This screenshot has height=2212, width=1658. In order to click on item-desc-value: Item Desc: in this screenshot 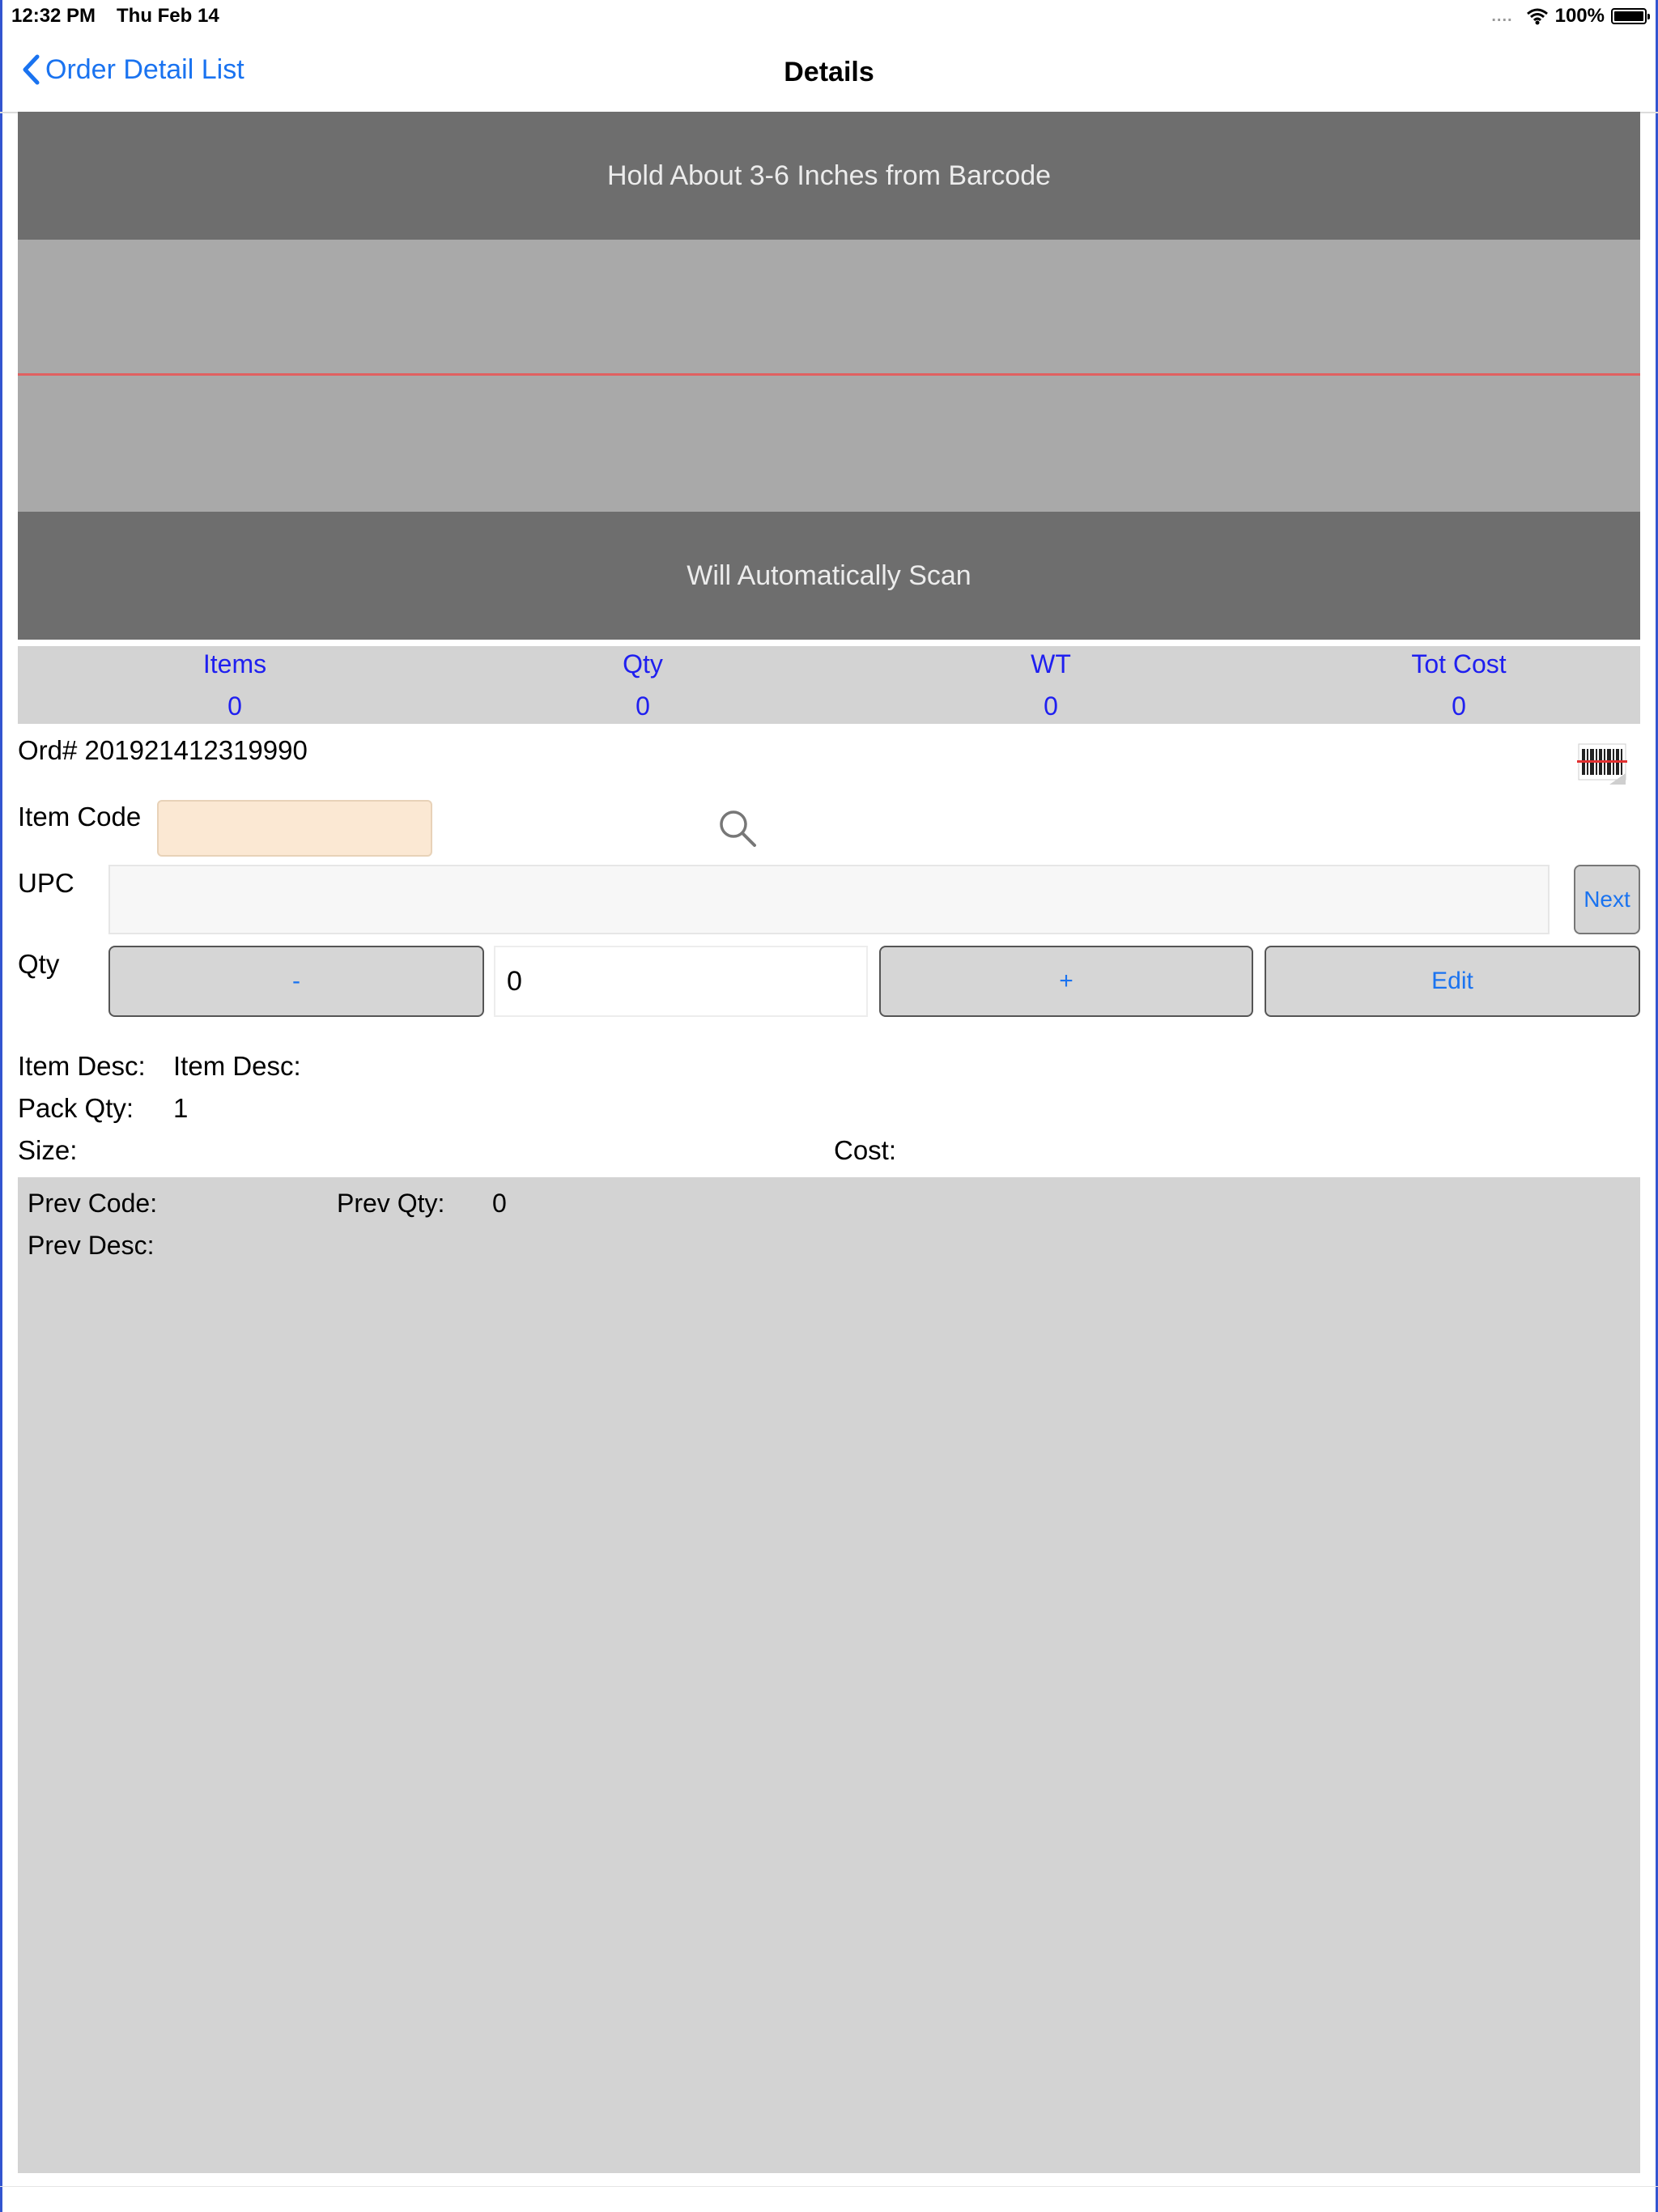, I will do `click(237, 1066)`.